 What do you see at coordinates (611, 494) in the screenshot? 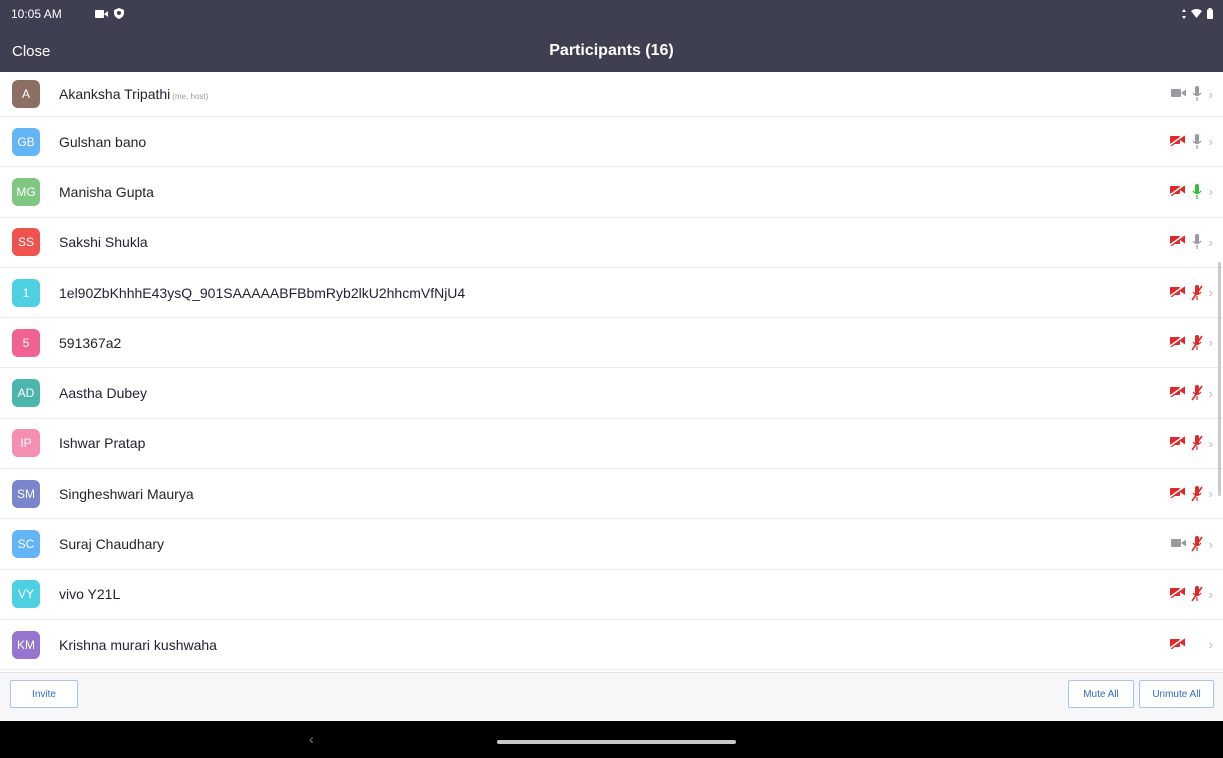
I see `participant-row: SM Singheshwari Maurya ›` at bounding box center [611, 494].